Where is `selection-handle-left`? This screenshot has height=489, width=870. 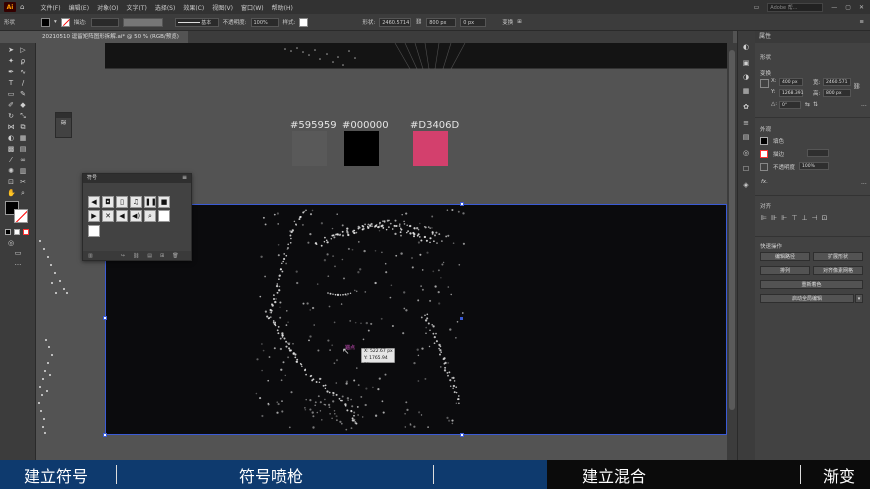 selection-handle-left is located at coordinates (105, 318).